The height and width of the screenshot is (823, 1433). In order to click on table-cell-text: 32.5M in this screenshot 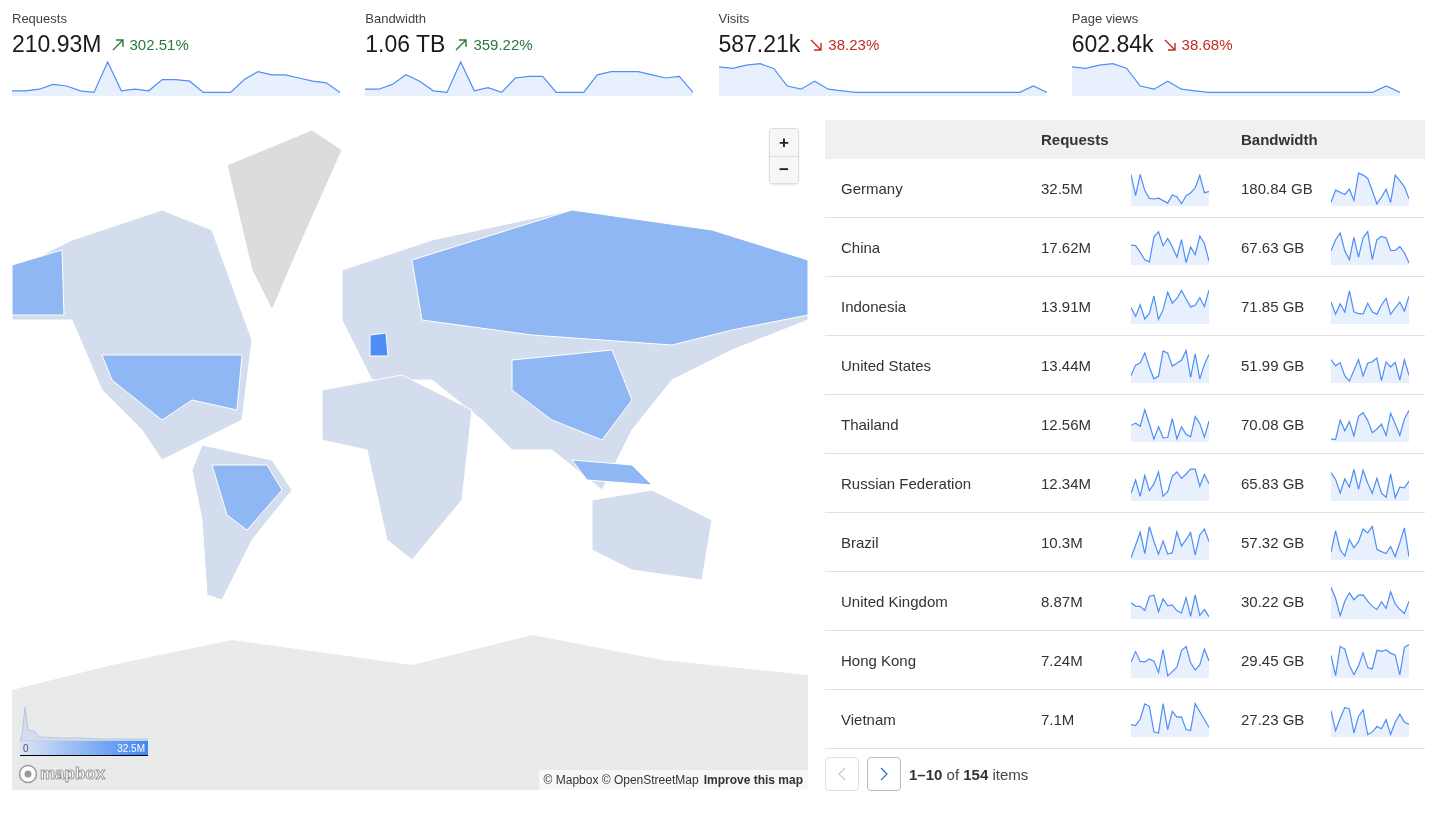, I will do `click(1062, 188)`.